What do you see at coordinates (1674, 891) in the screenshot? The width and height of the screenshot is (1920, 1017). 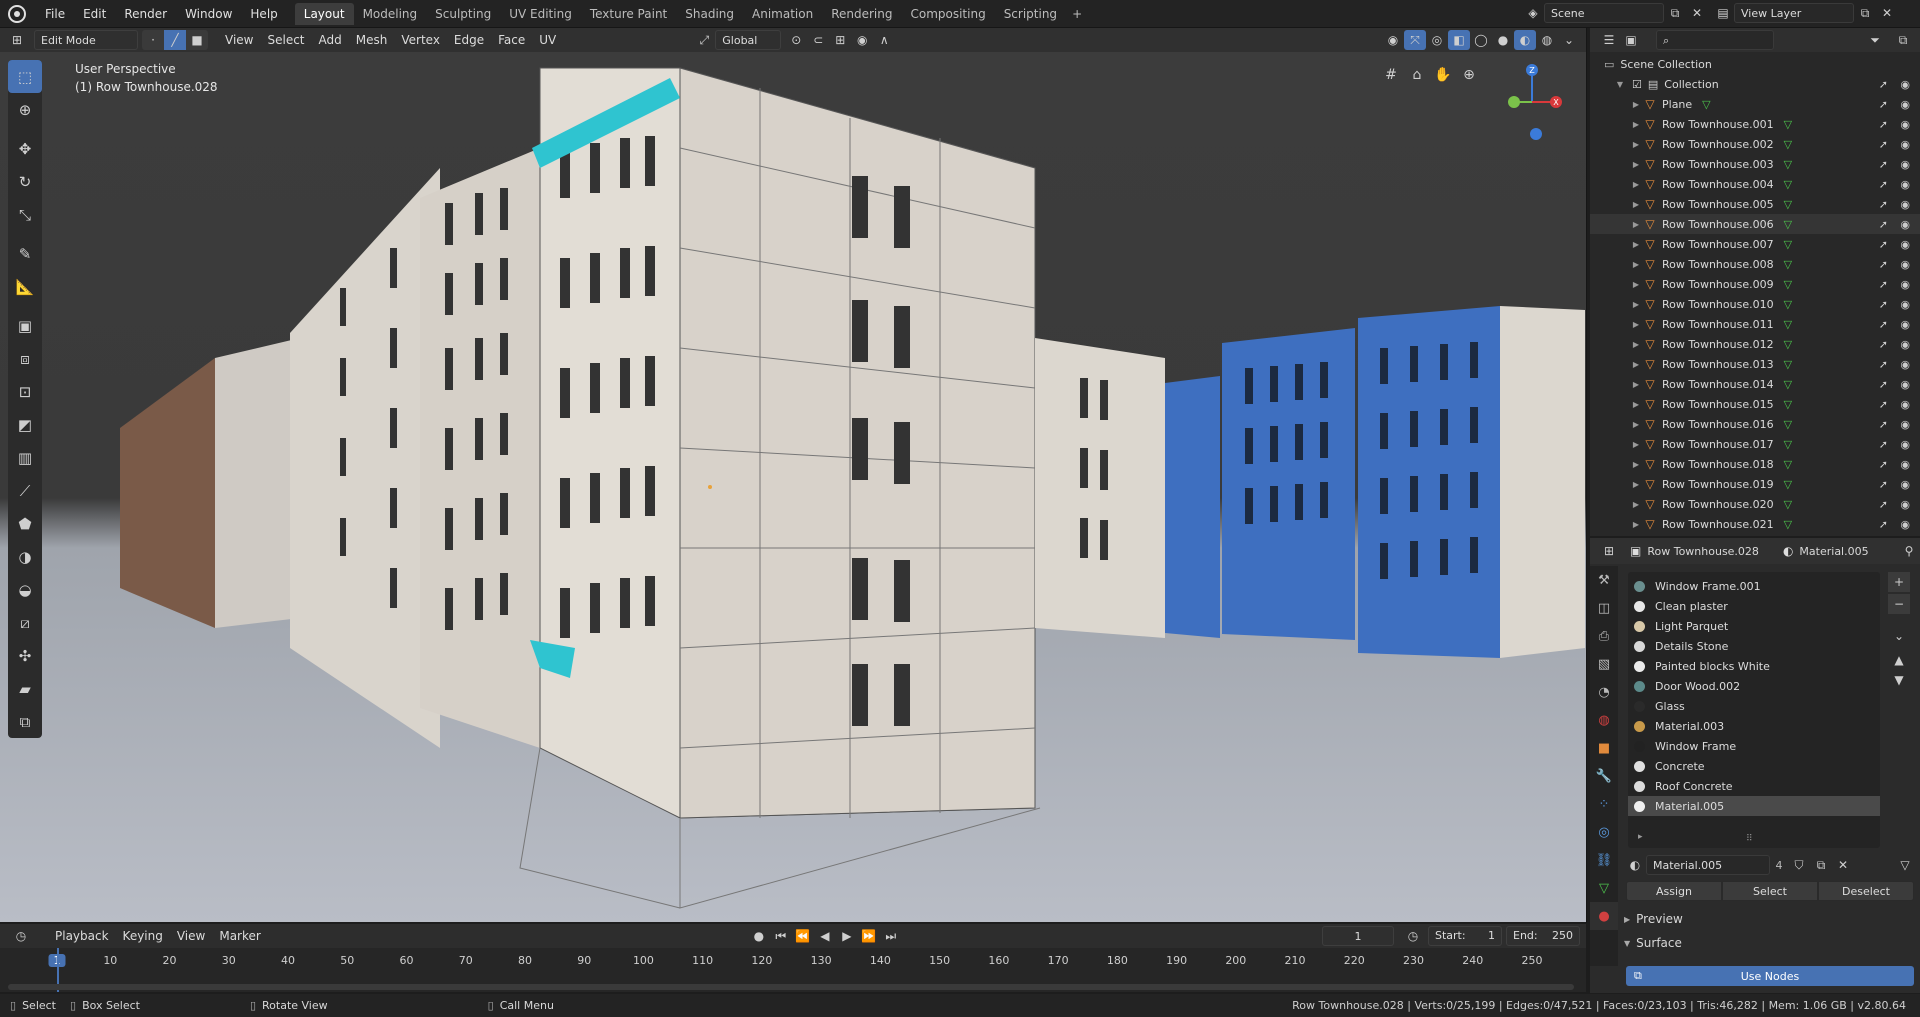 I see `assign-button: Assign` at bounding box center [1674, 891].